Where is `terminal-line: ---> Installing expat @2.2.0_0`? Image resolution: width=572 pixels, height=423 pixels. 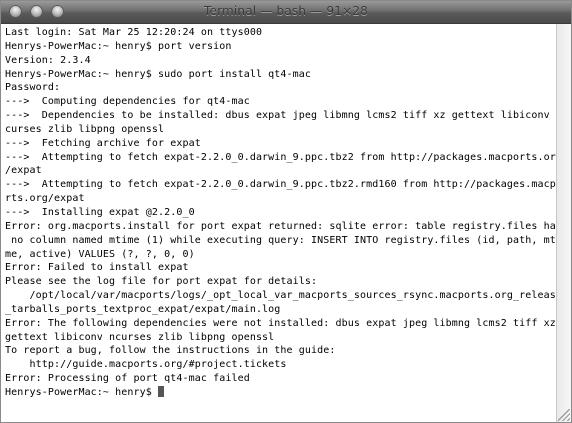
terminal-line: ---> Installing expat @2.2.0_0 is located at coordinates (100, 212).